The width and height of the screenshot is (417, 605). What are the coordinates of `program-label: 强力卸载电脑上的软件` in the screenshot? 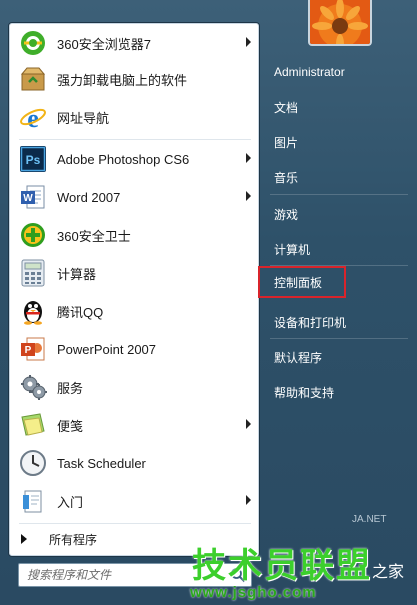 It's located at (122, 80).